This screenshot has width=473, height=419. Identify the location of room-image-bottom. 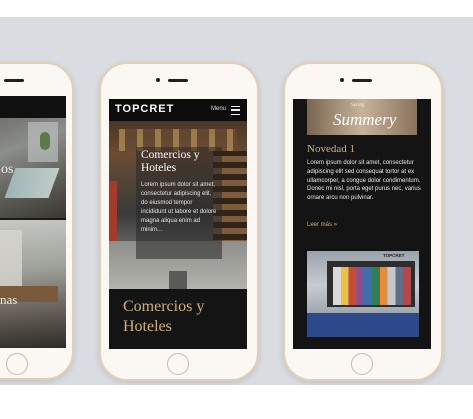
(33, 284).